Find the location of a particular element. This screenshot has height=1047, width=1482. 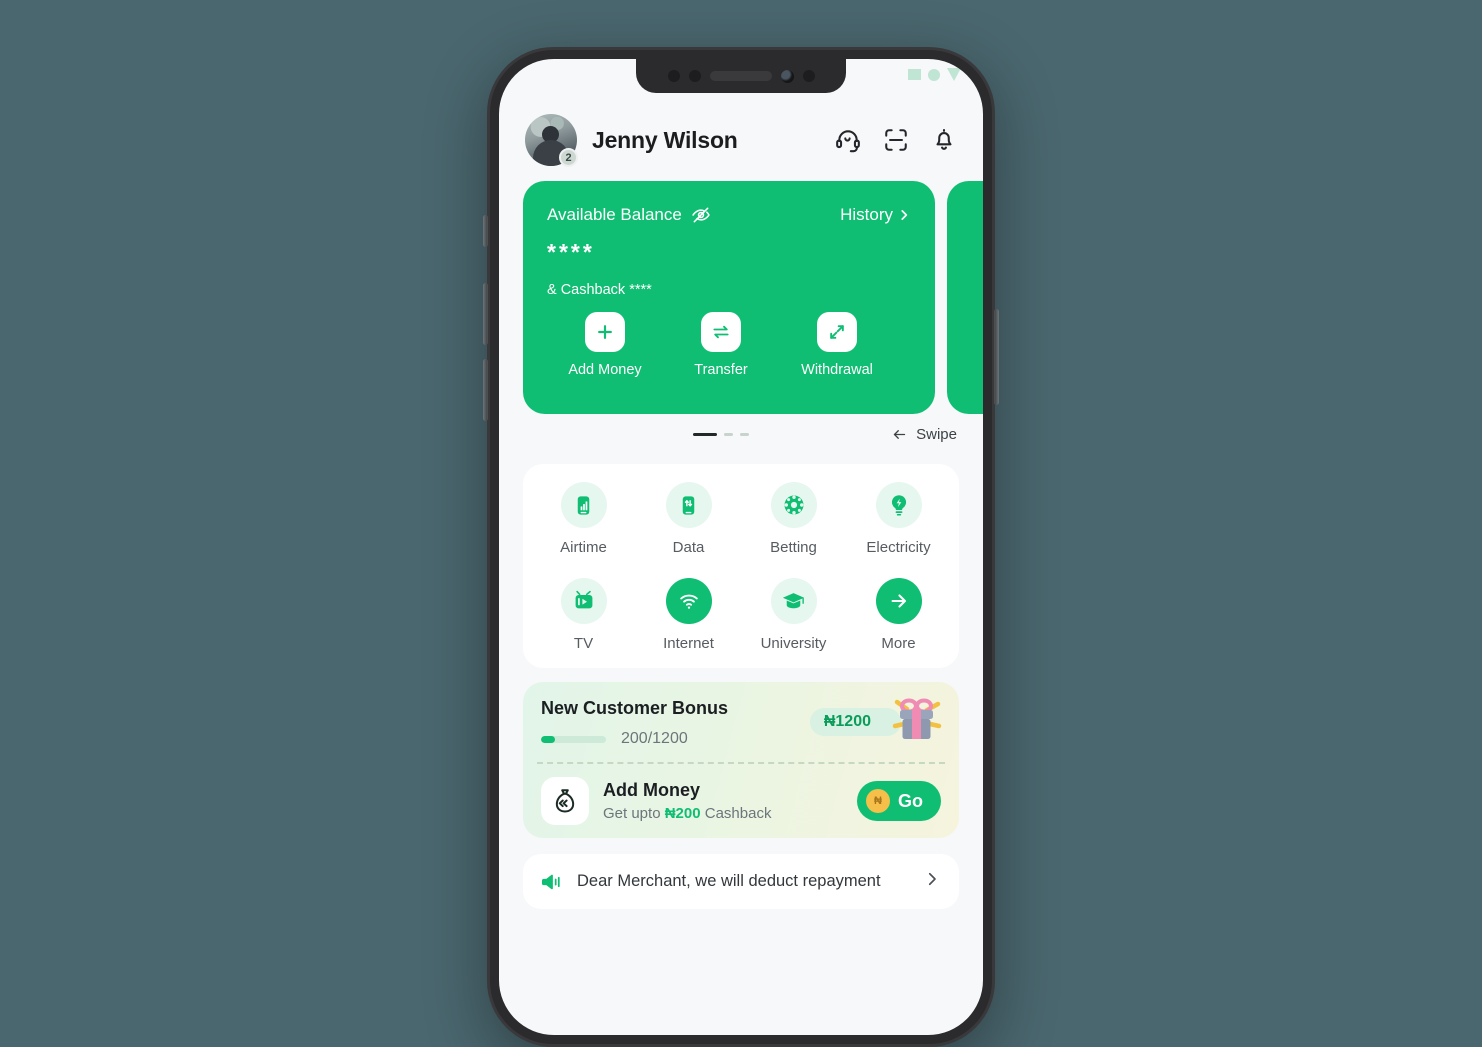

mute-switch is located at coordinates (485, 231).